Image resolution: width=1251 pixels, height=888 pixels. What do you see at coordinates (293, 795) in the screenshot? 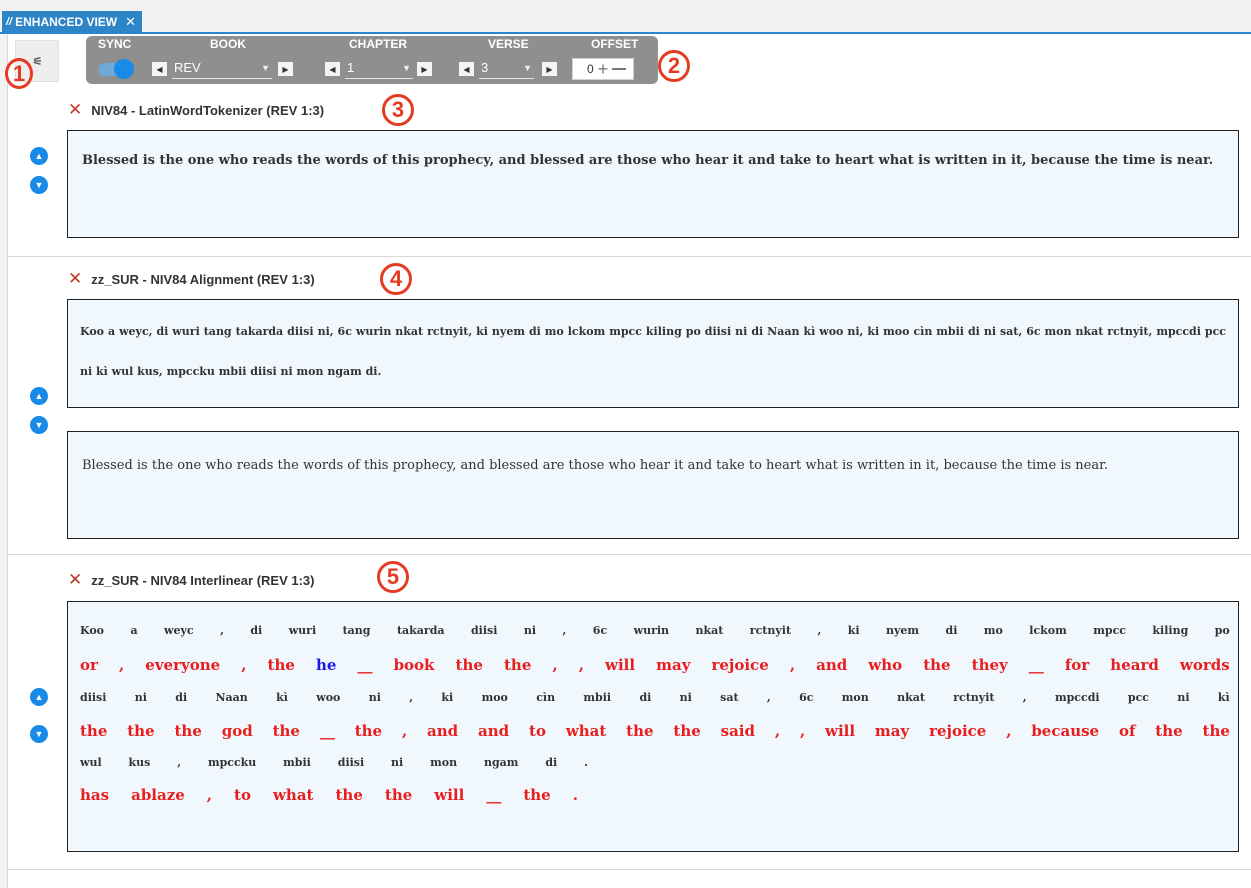
I see `gloss-word: what` at bounding box center [293, 795].